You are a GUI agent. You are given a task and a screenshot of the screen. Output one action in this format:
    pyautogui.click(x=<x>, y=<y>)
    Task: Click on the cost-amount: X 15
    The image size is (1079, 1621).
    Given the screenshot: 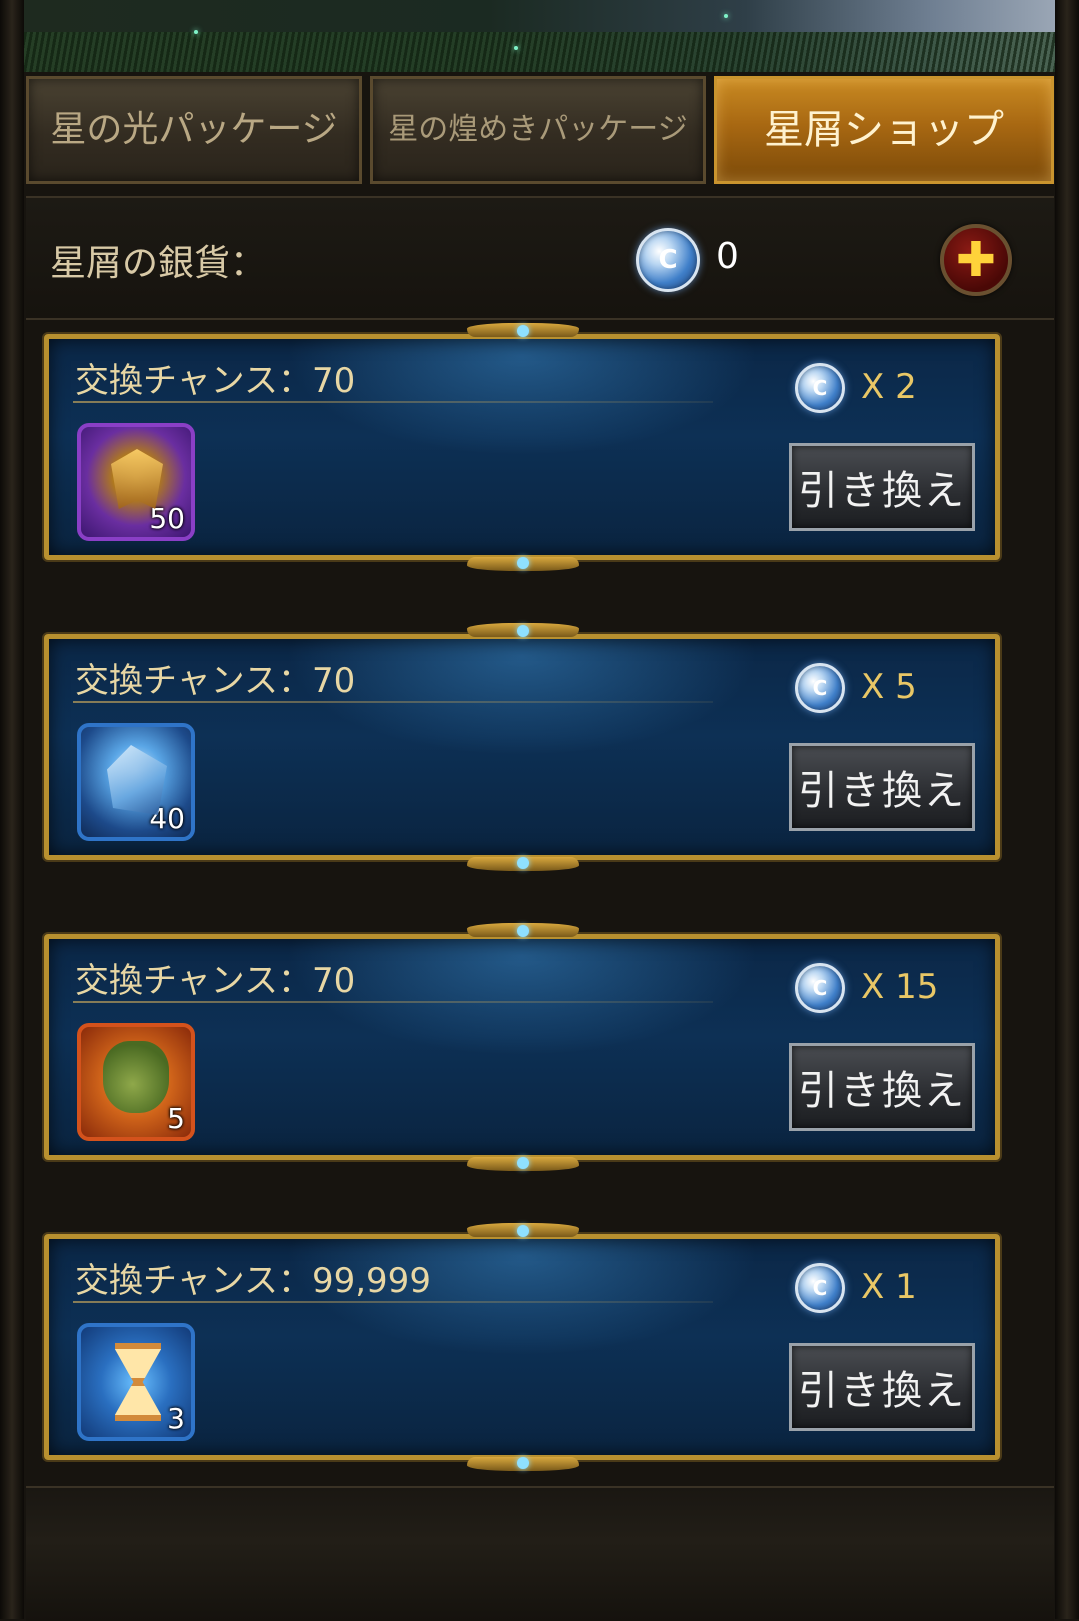 What is the action you would take?
    pyautogui.click(x=900, y=987)
    